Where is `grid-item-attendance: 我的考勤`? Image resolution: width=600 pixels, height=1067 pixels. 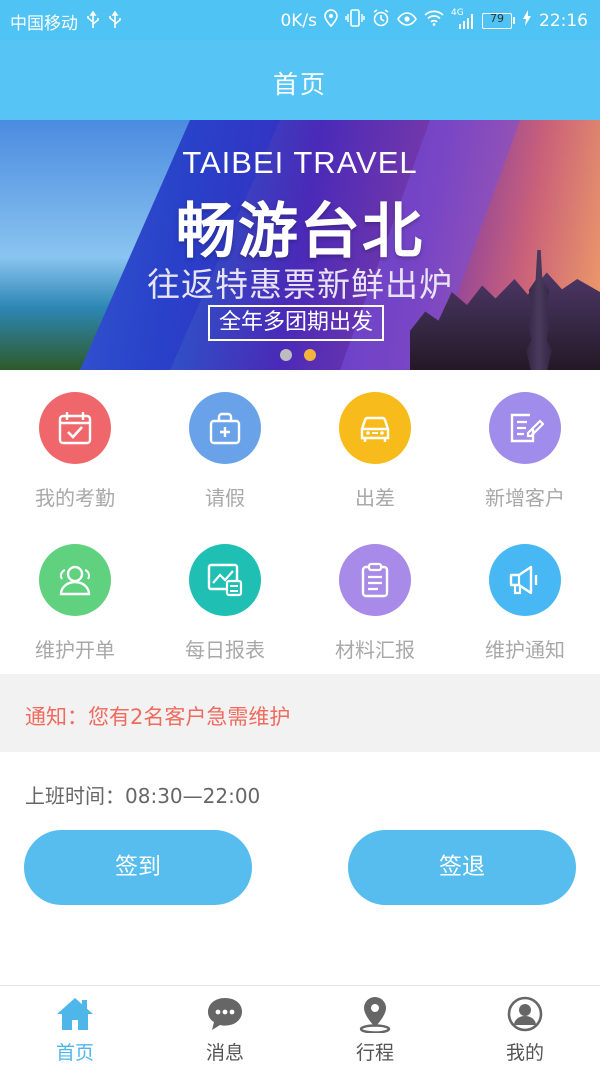 grid-item-attendance: 我的考勤 is located at coordinates (75, 446).